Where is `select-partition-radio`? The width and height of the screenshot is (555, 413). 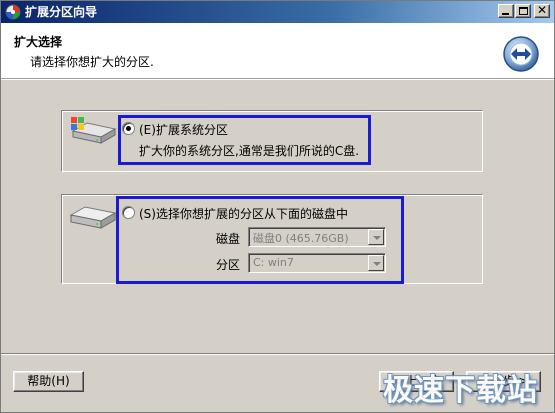 select-partition-radio is located at coordinates (128, 212).